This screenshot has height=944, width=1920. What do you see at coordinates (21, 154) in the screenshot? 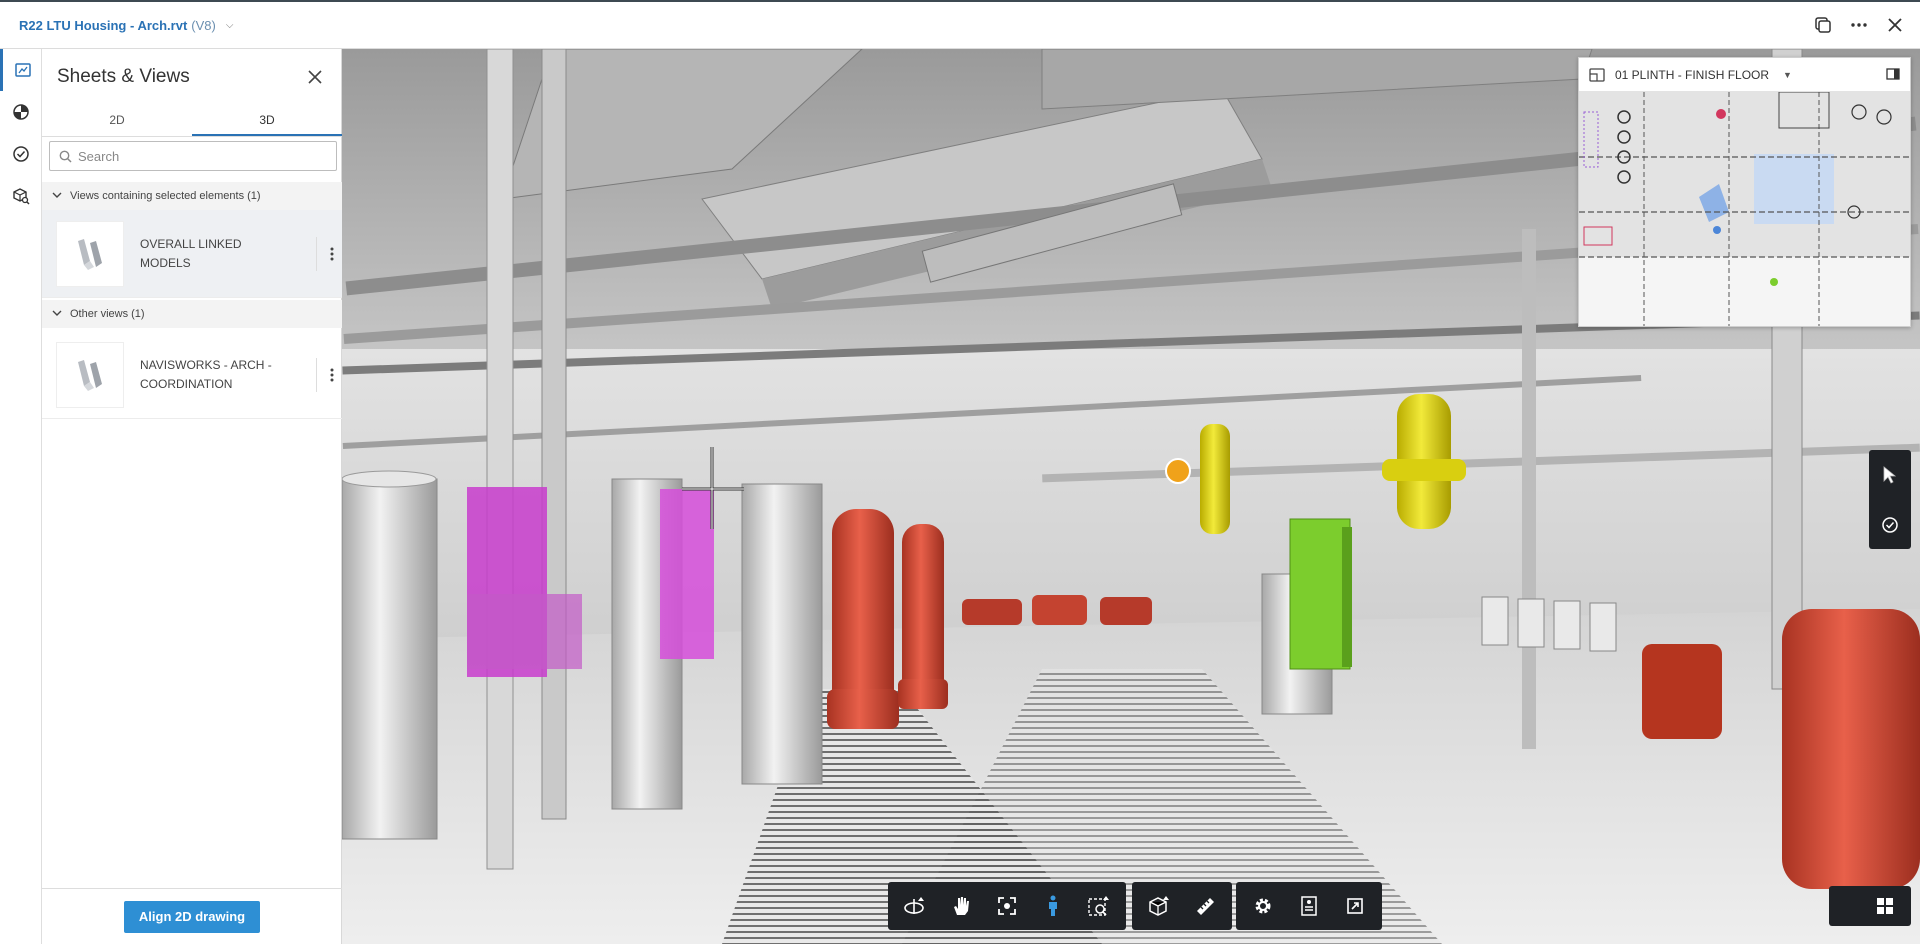
I see `issues-icon` at bounding box center [21, 154].